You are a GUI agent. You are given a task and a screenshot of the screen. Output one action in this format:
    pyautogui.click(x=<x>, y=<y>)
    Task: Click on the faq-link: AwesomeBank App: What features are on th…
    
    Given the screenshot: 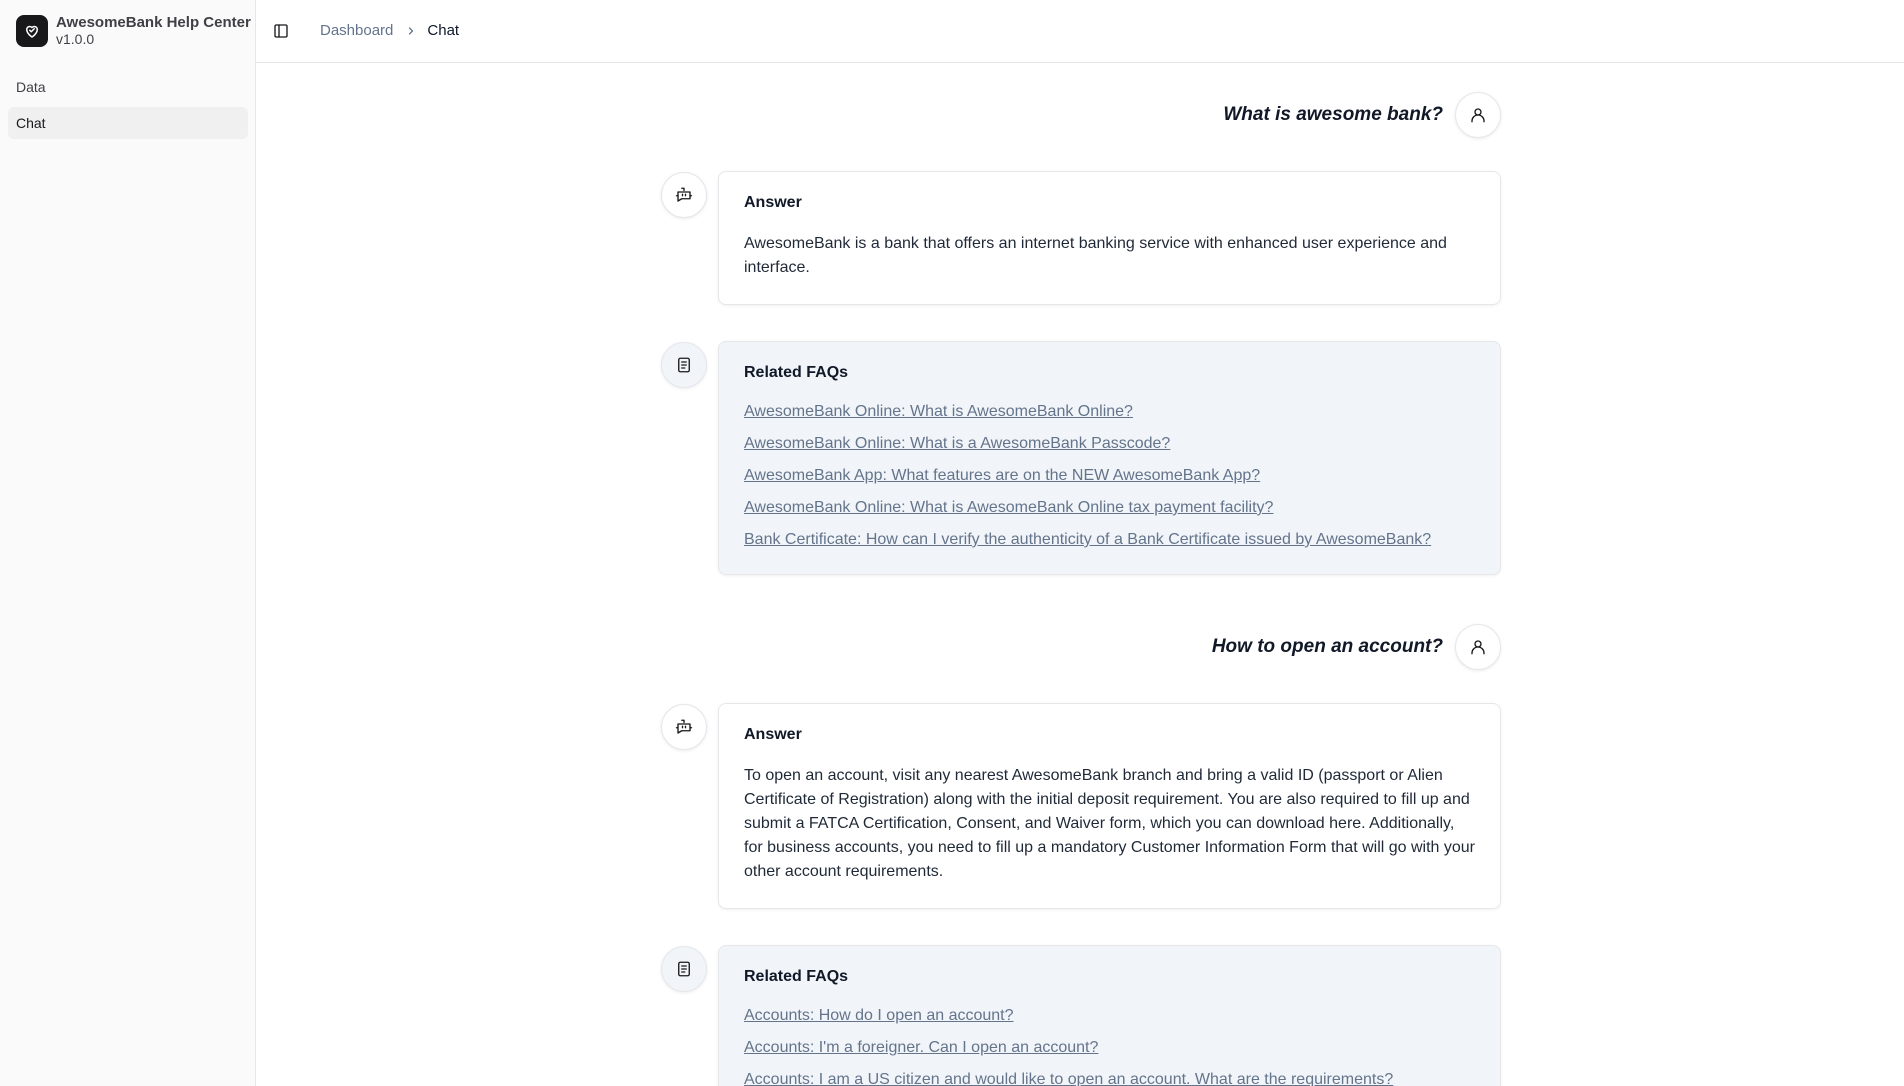 What is the action you would take?
    pyautogui.click(x=1109, y=476)
    